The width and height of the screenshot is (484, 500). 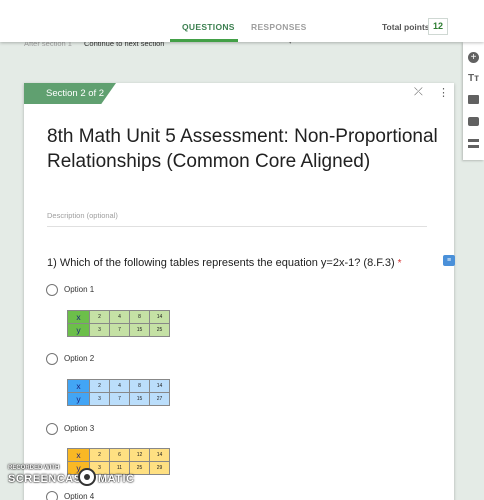 I want to click on option-label: Option 2, so click(x=79, y=358).